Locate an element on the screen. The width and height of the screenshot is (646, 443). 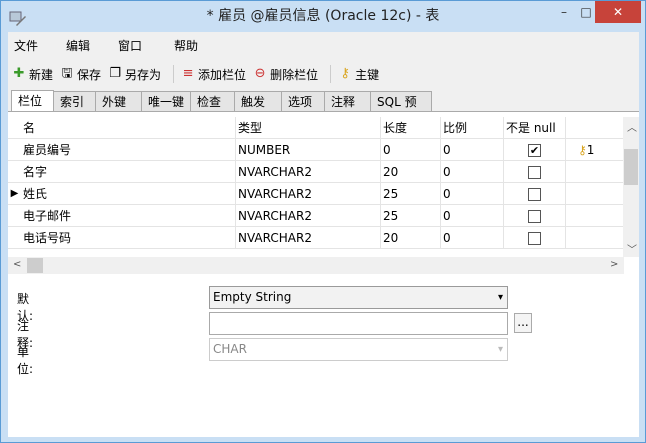
maximize-button: □ is located at coordinates (586, 13).